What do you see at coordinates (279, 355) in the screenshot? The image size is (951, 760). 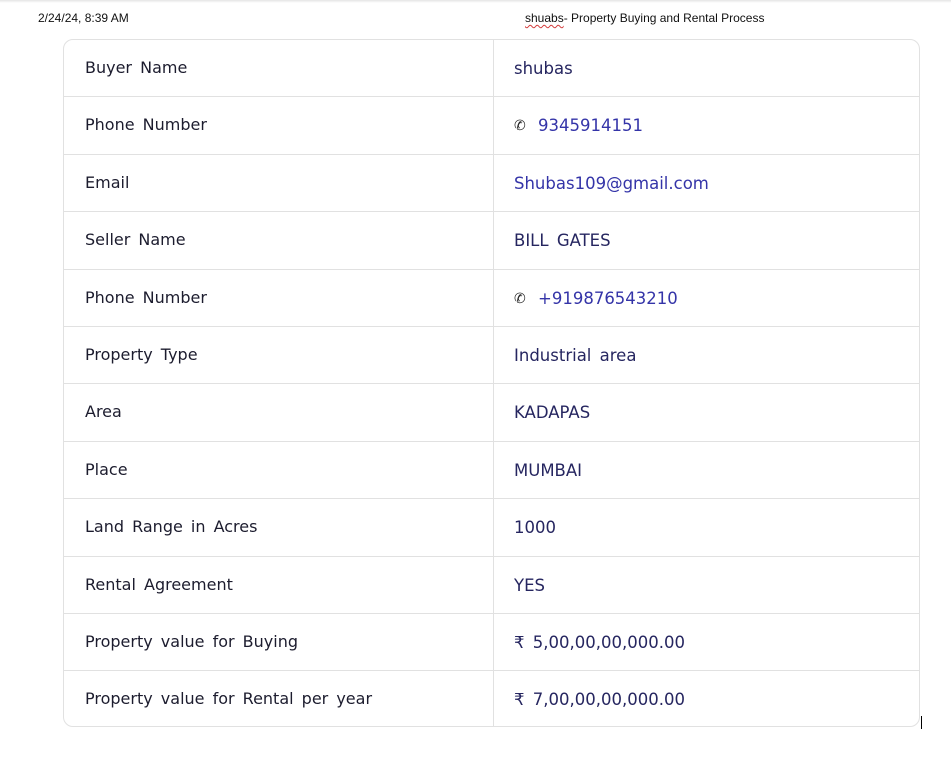 I see `field-label: Property Type` at bounding box center [279, 355].